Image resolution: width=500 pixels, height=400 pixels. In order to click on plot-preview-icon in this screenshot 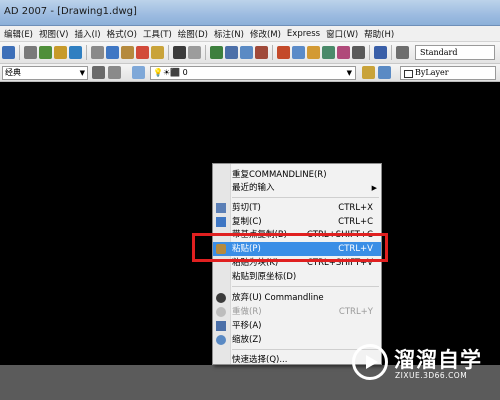, I will do `click(45, 52)`.